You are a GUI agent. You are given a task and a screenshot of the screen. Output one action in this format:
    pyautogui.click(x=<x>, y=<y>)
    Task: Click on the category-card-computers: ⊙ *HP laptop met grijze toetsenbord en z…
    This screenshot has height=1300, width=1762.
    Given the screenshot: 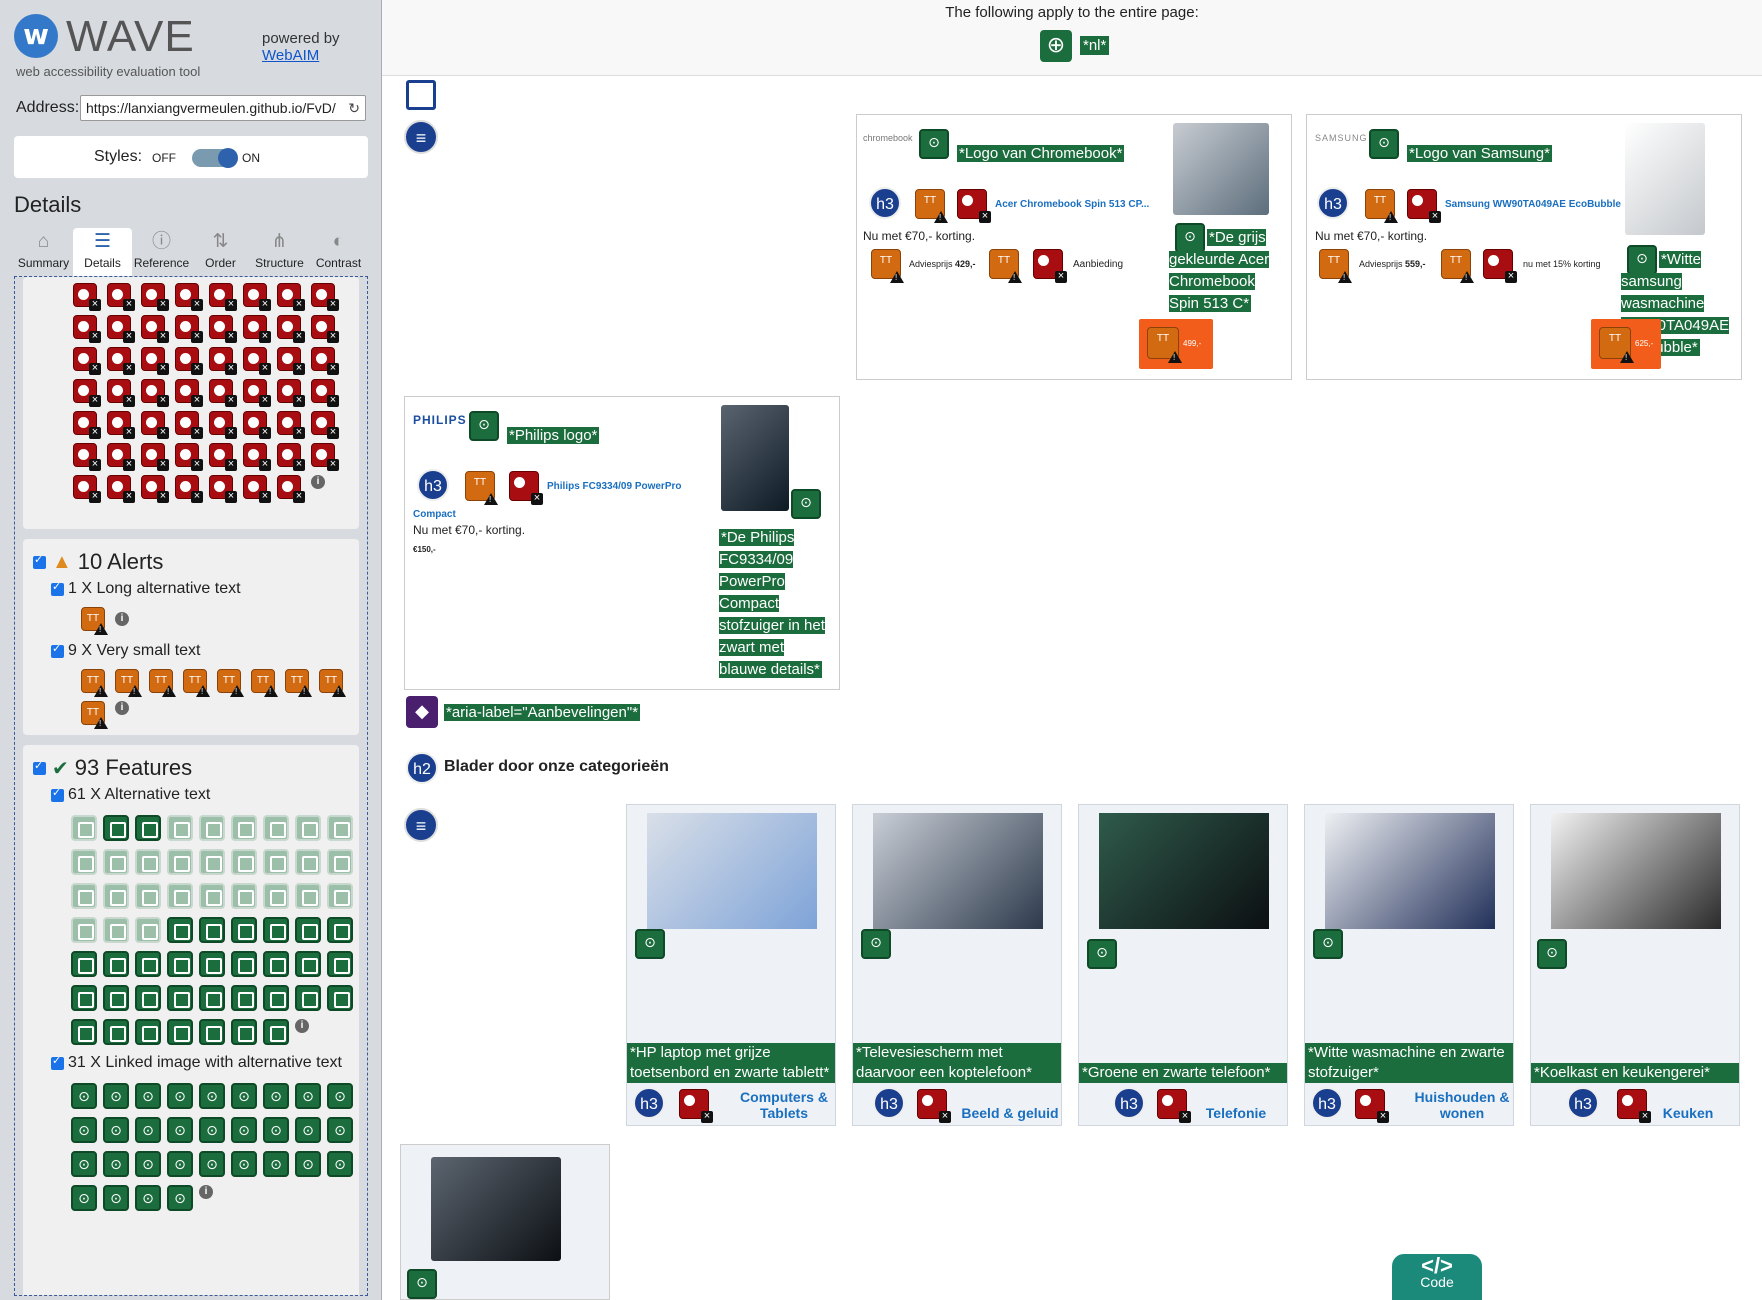 What is the action you would take?
    pyautogui.click(x=731, y=965)
    